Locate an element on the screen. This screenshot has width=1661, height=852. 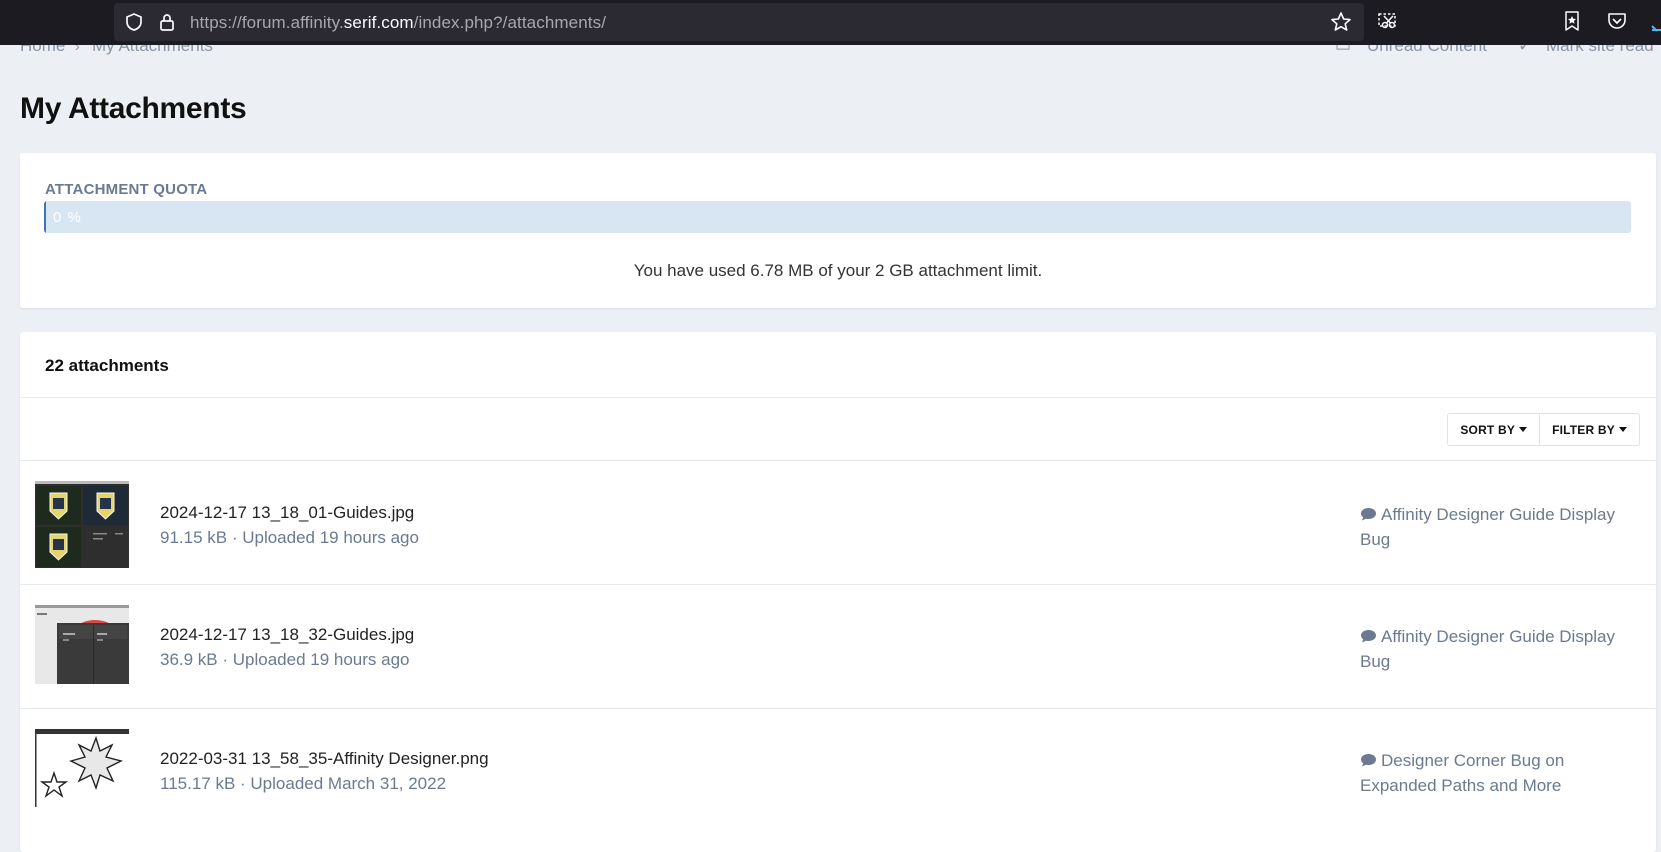
shield-icon is located at coordinates (134, 22).